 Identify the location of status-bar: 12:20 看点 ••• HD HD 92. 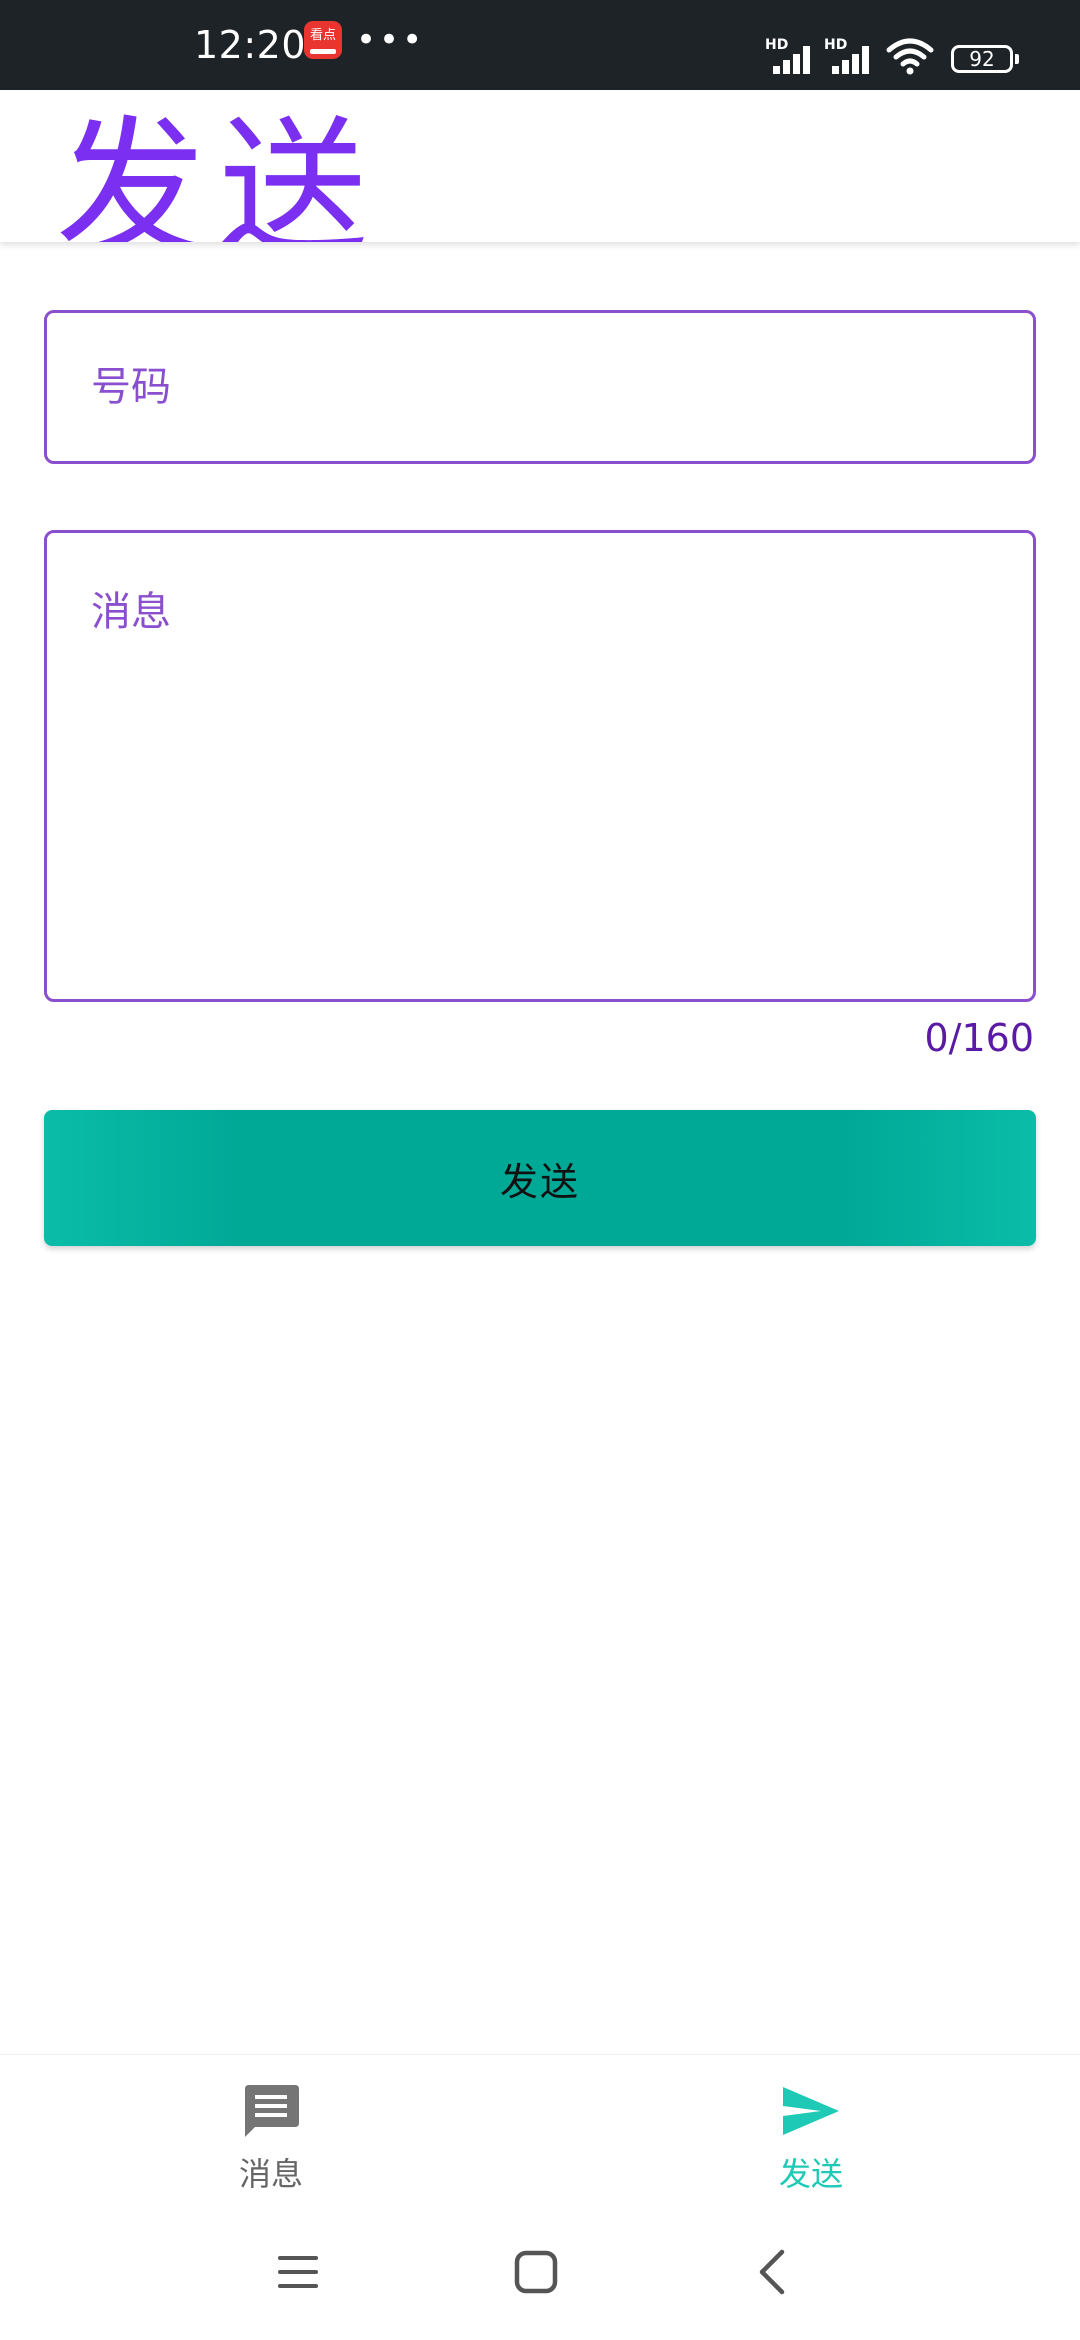
(540, 45).